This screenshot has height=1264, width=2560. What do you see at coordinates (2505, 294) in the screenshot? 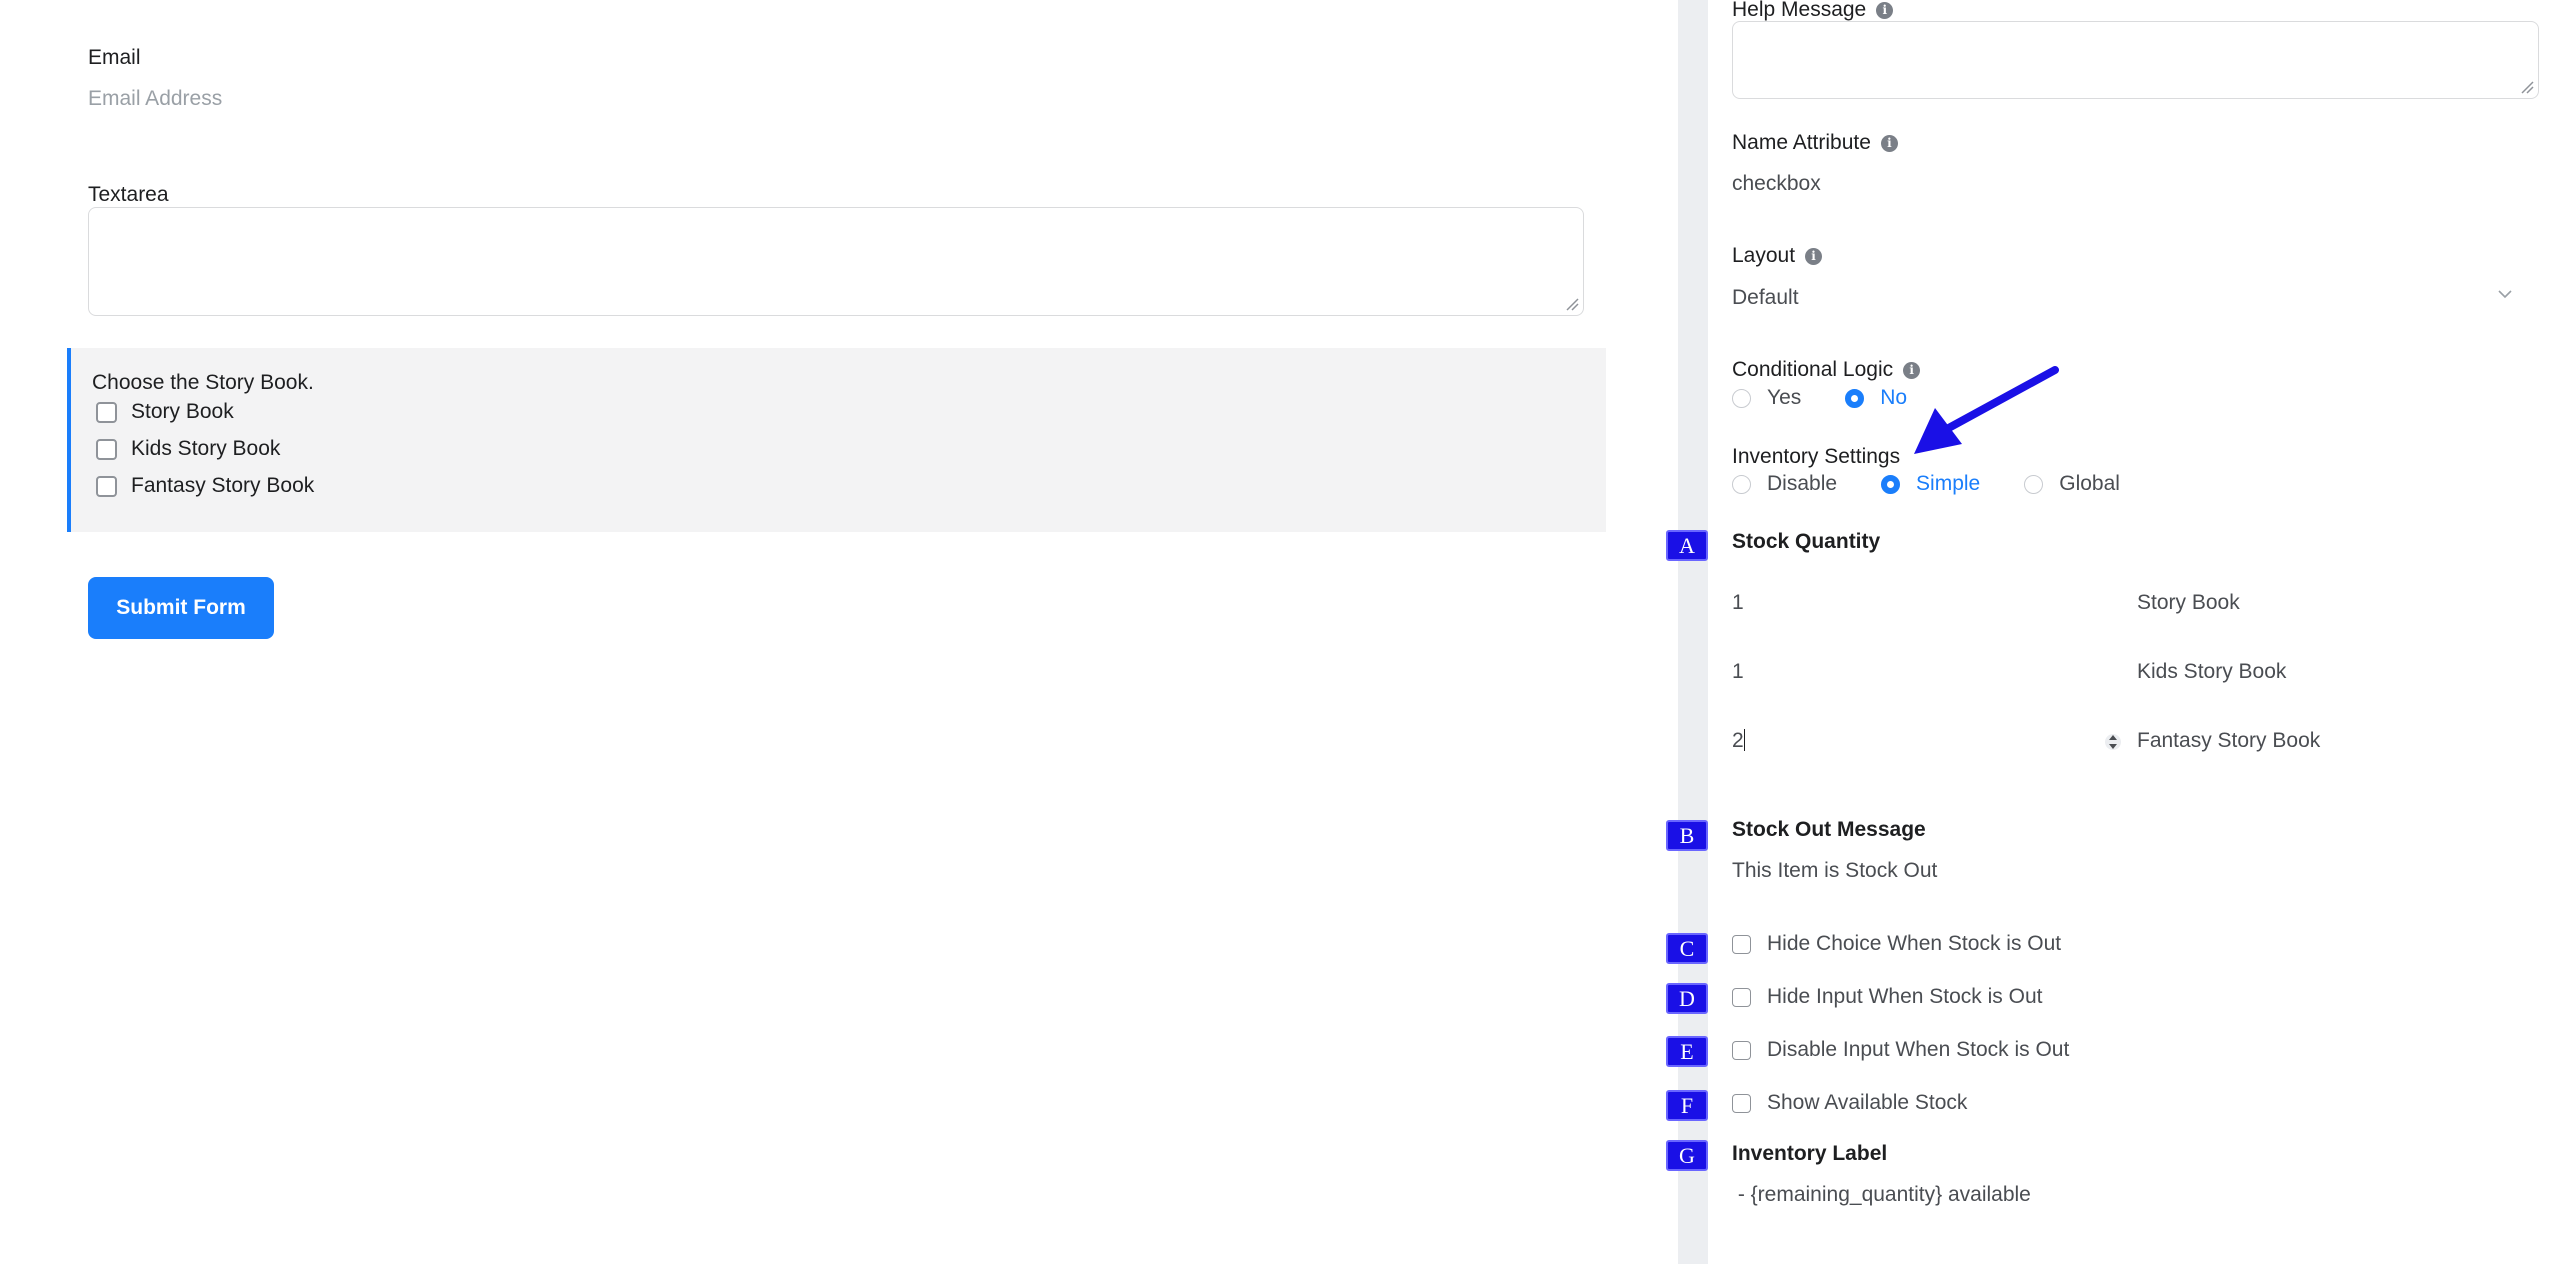
I see `chevron-down-icon` at bounding box center [2505, 294].